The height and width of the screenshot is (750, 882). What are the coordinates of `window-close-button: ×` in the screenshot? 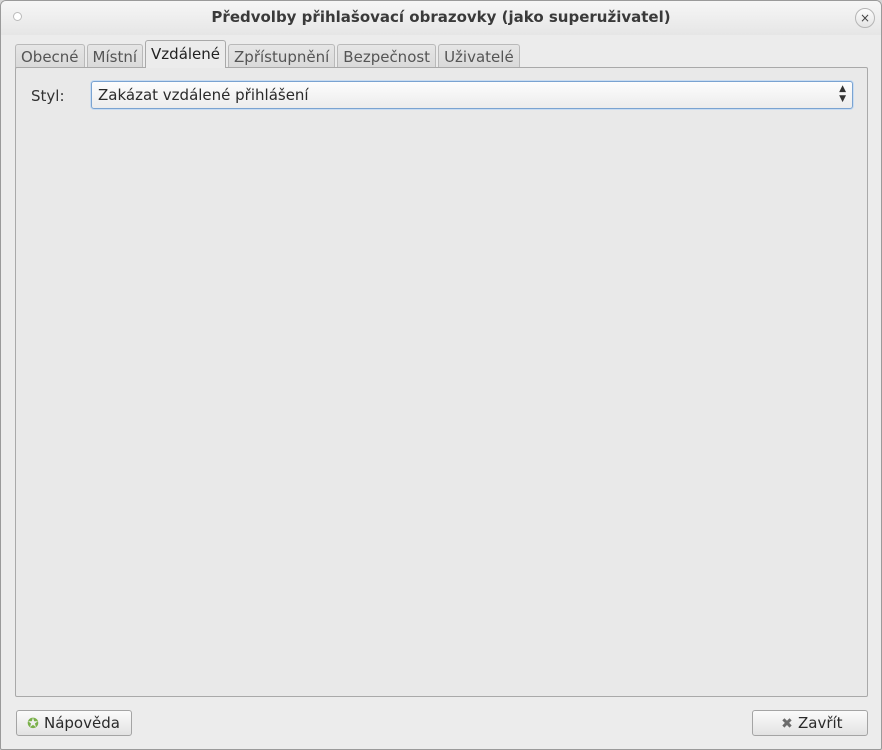 It's located at (865, 18).